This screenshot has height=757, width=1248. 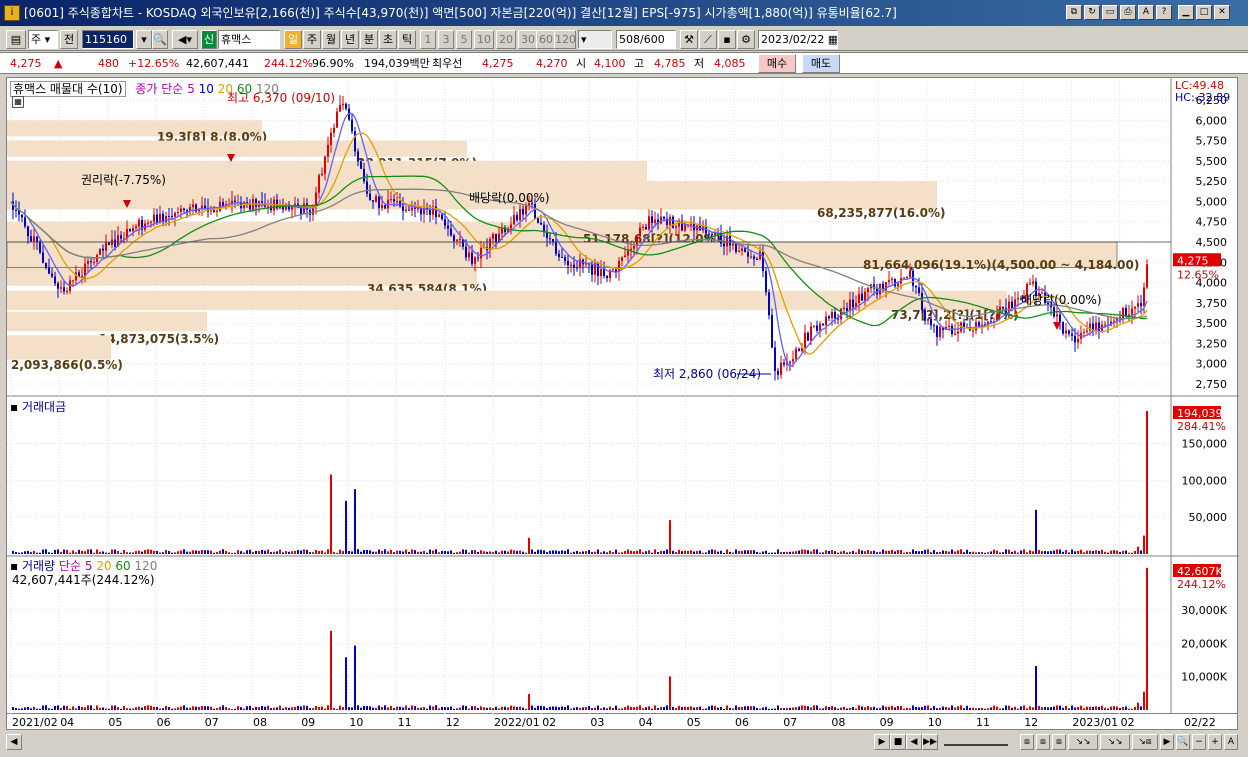 I want to click on window-icon-2: ▭, so click(x=1110, y=12).